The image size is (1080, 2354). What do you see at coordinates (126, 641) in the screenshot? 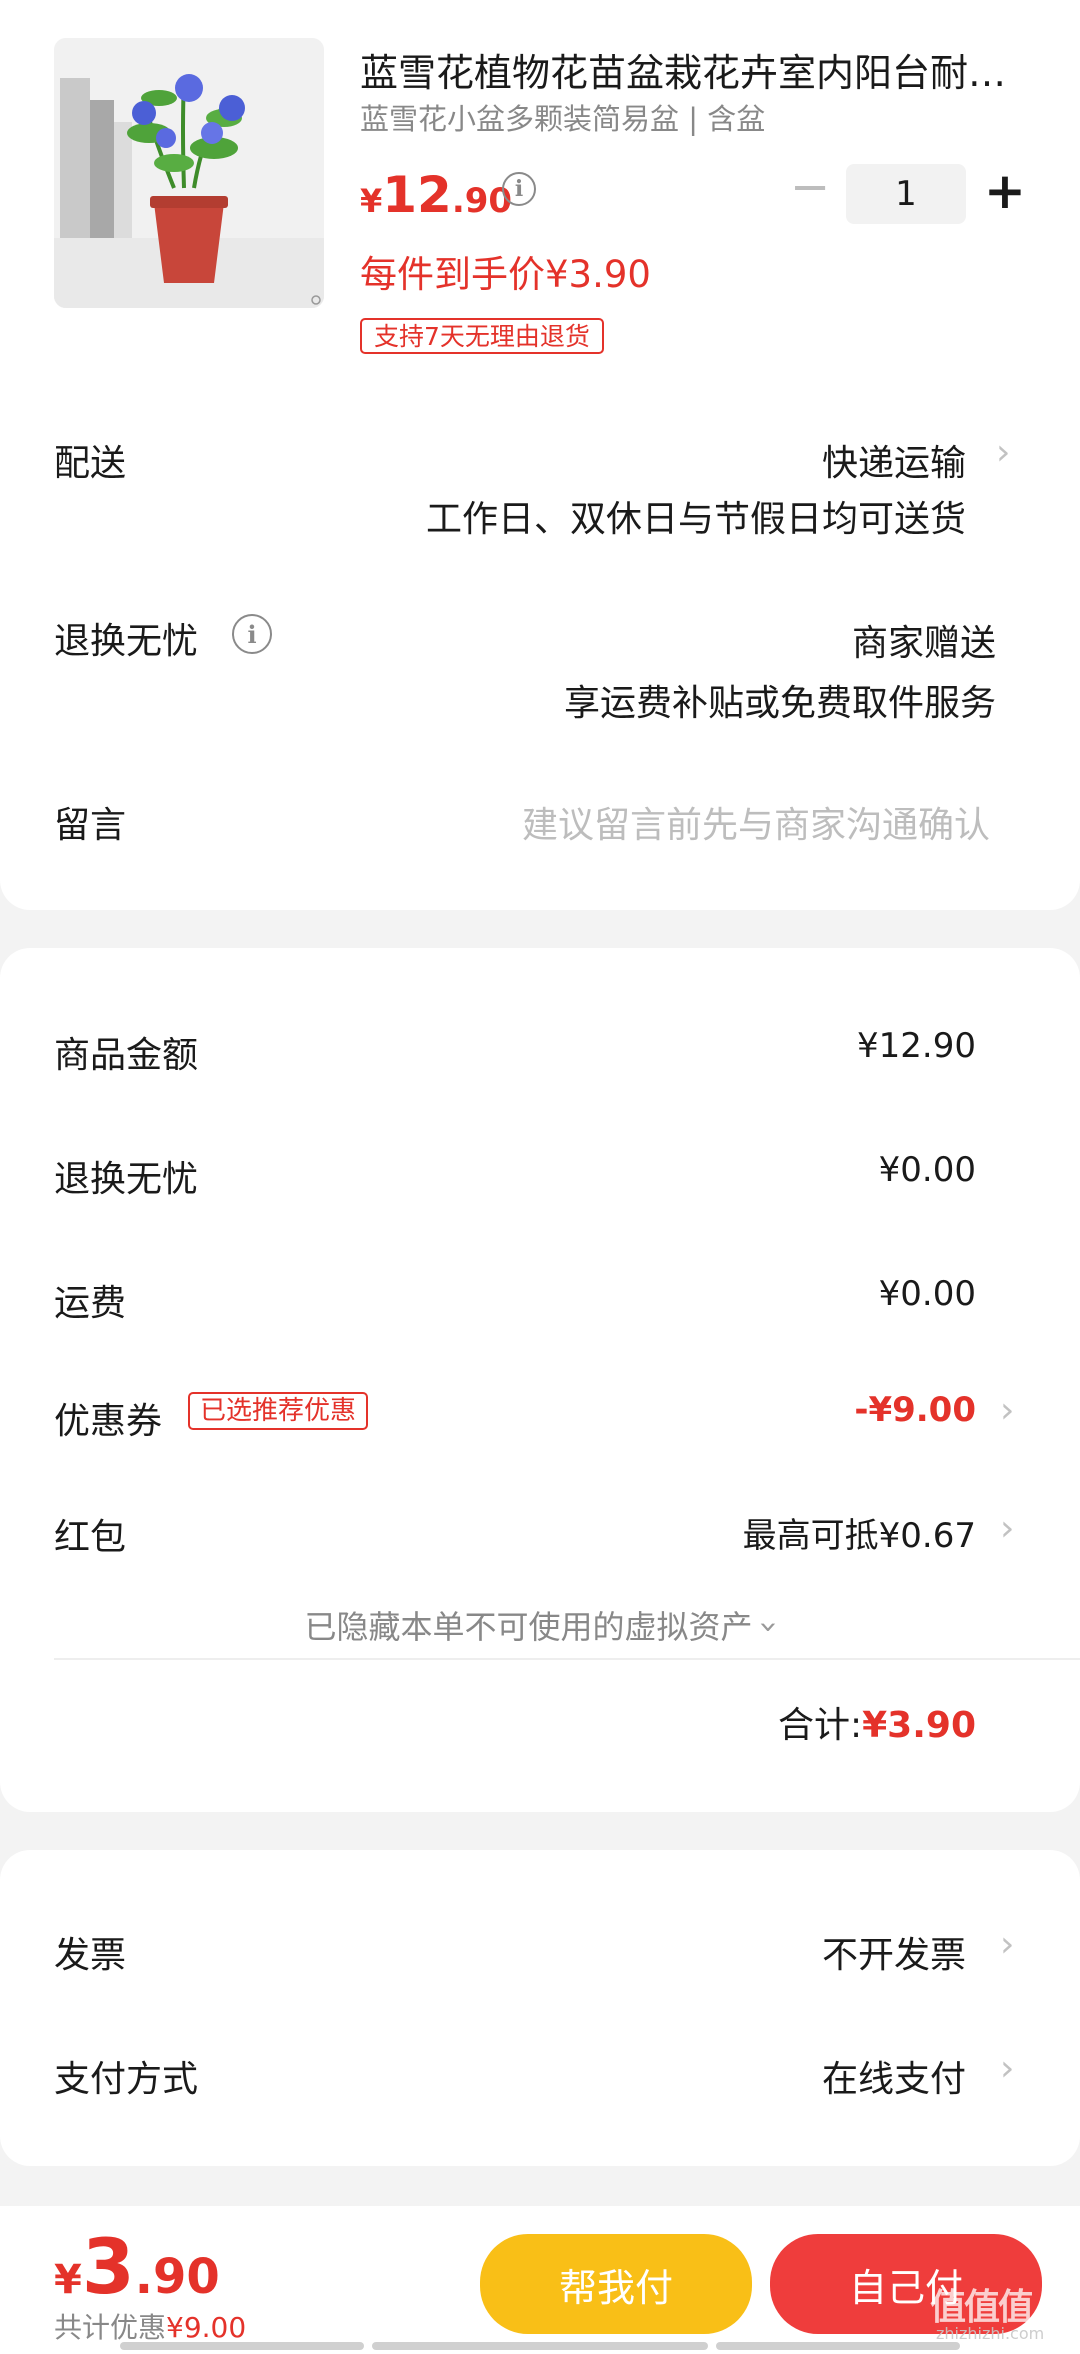
I see `worry-free-label: 退换无忧` at bounding box center [126, 641].